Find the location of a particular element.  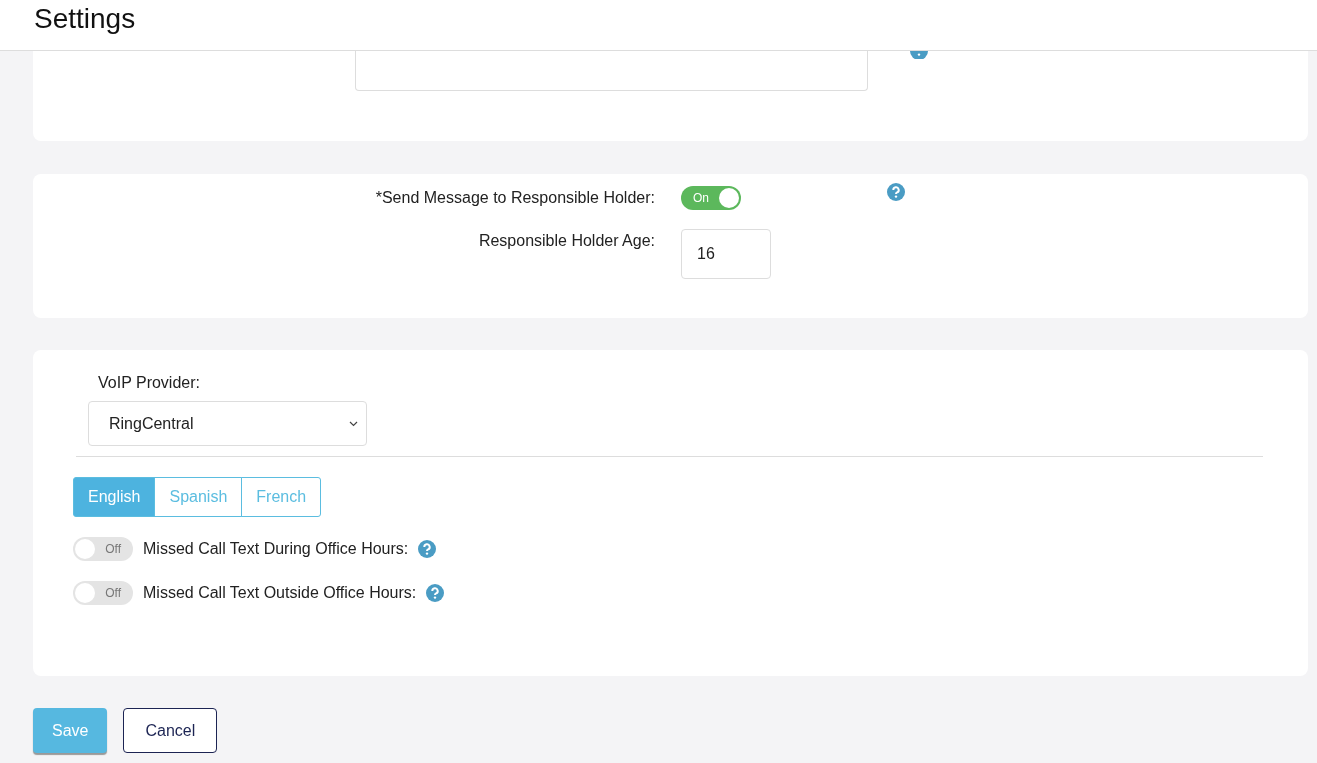

field-label: VoIP Provider: is located at coordinates (149, 383).